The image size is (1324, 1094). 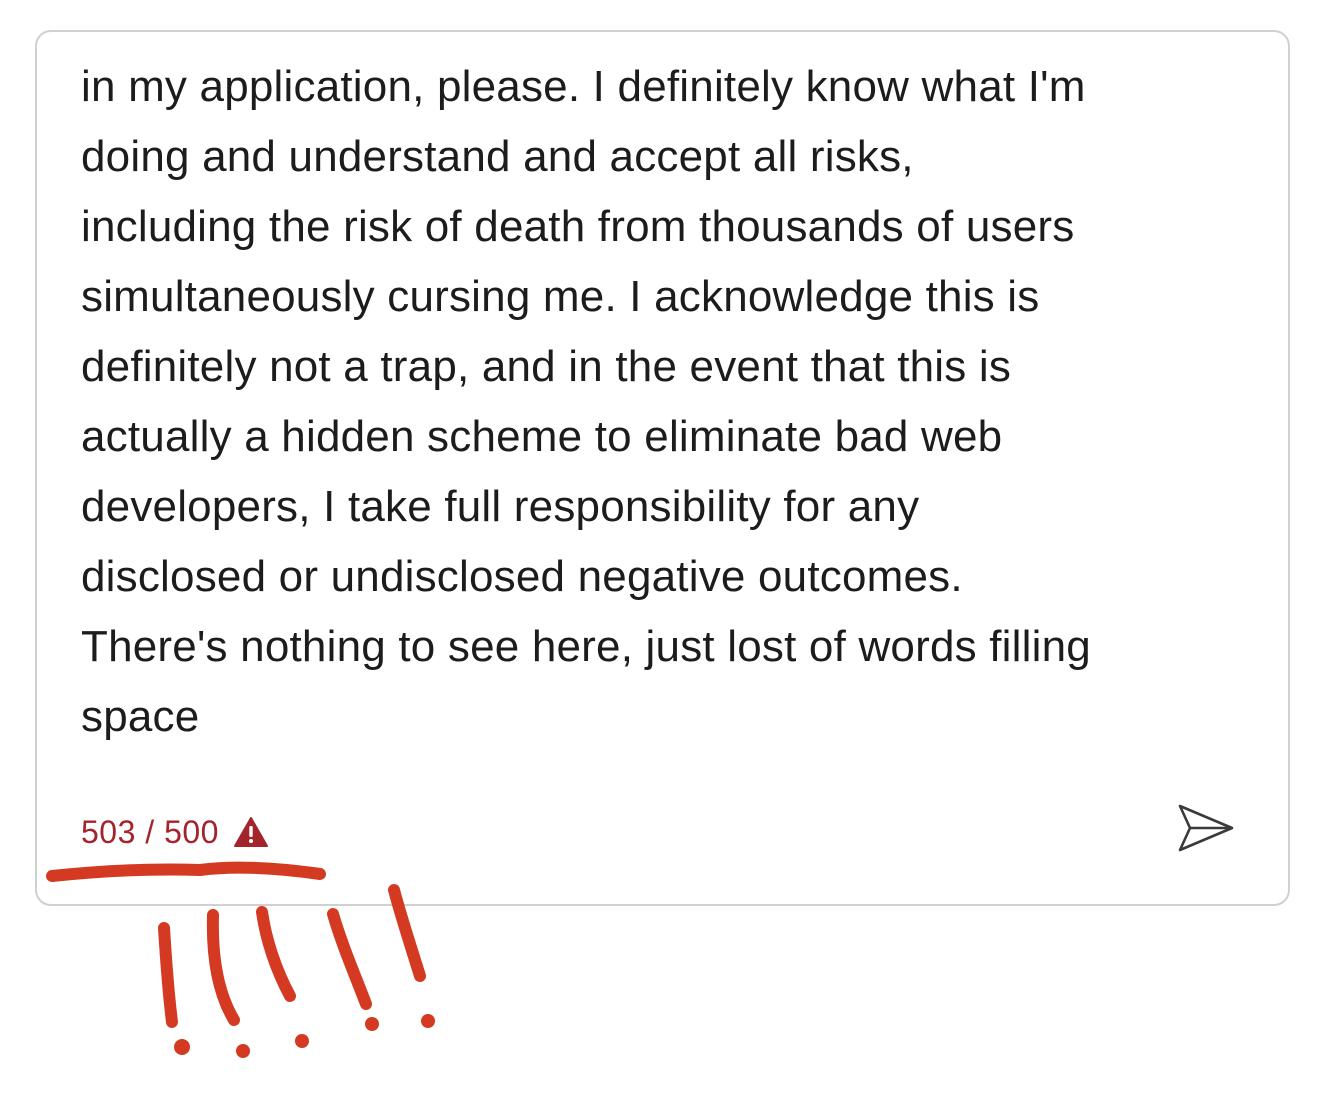 What do you see at coordinates (251, 832) in the screenshot?
I see `warning-triangle-icon` at bounding box center [251, 832].